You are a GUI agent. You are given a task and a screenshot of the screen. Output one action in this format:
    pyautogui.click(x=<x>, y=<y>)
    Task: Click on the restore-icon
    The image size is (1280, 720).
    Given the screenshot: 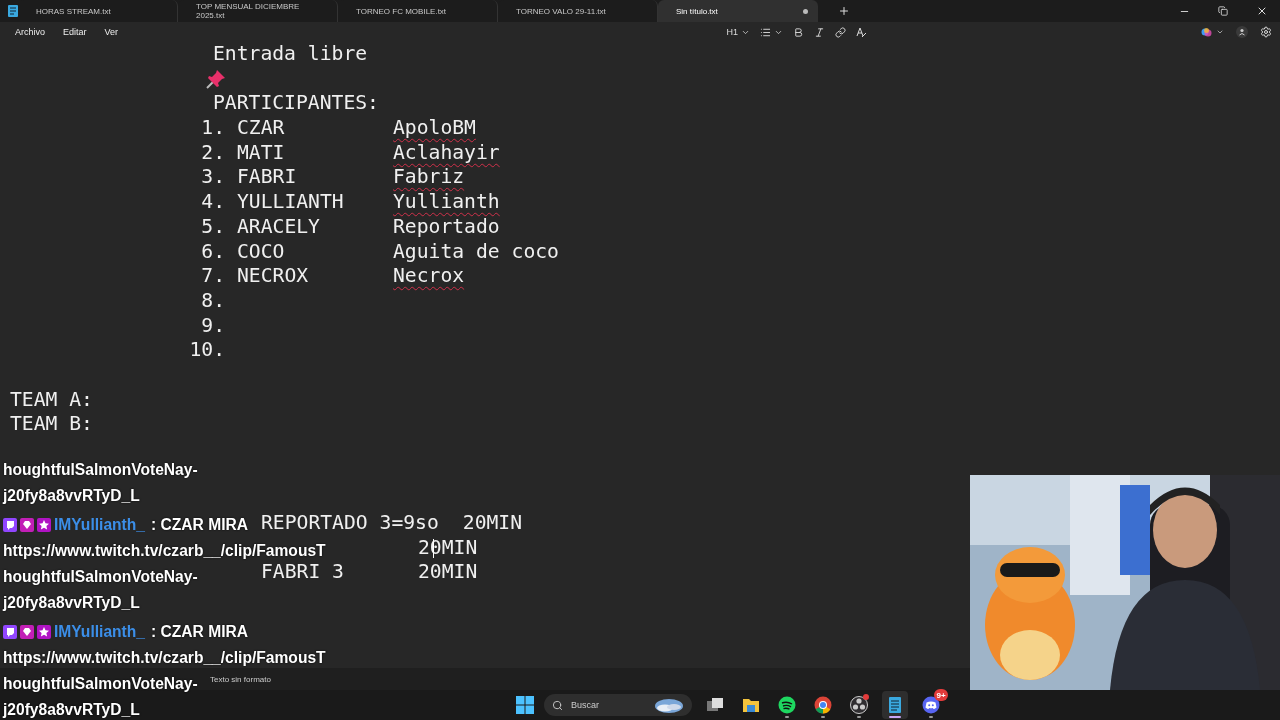 What is the action you would take?
    pyautogui.click(x=1223, y=11)
    